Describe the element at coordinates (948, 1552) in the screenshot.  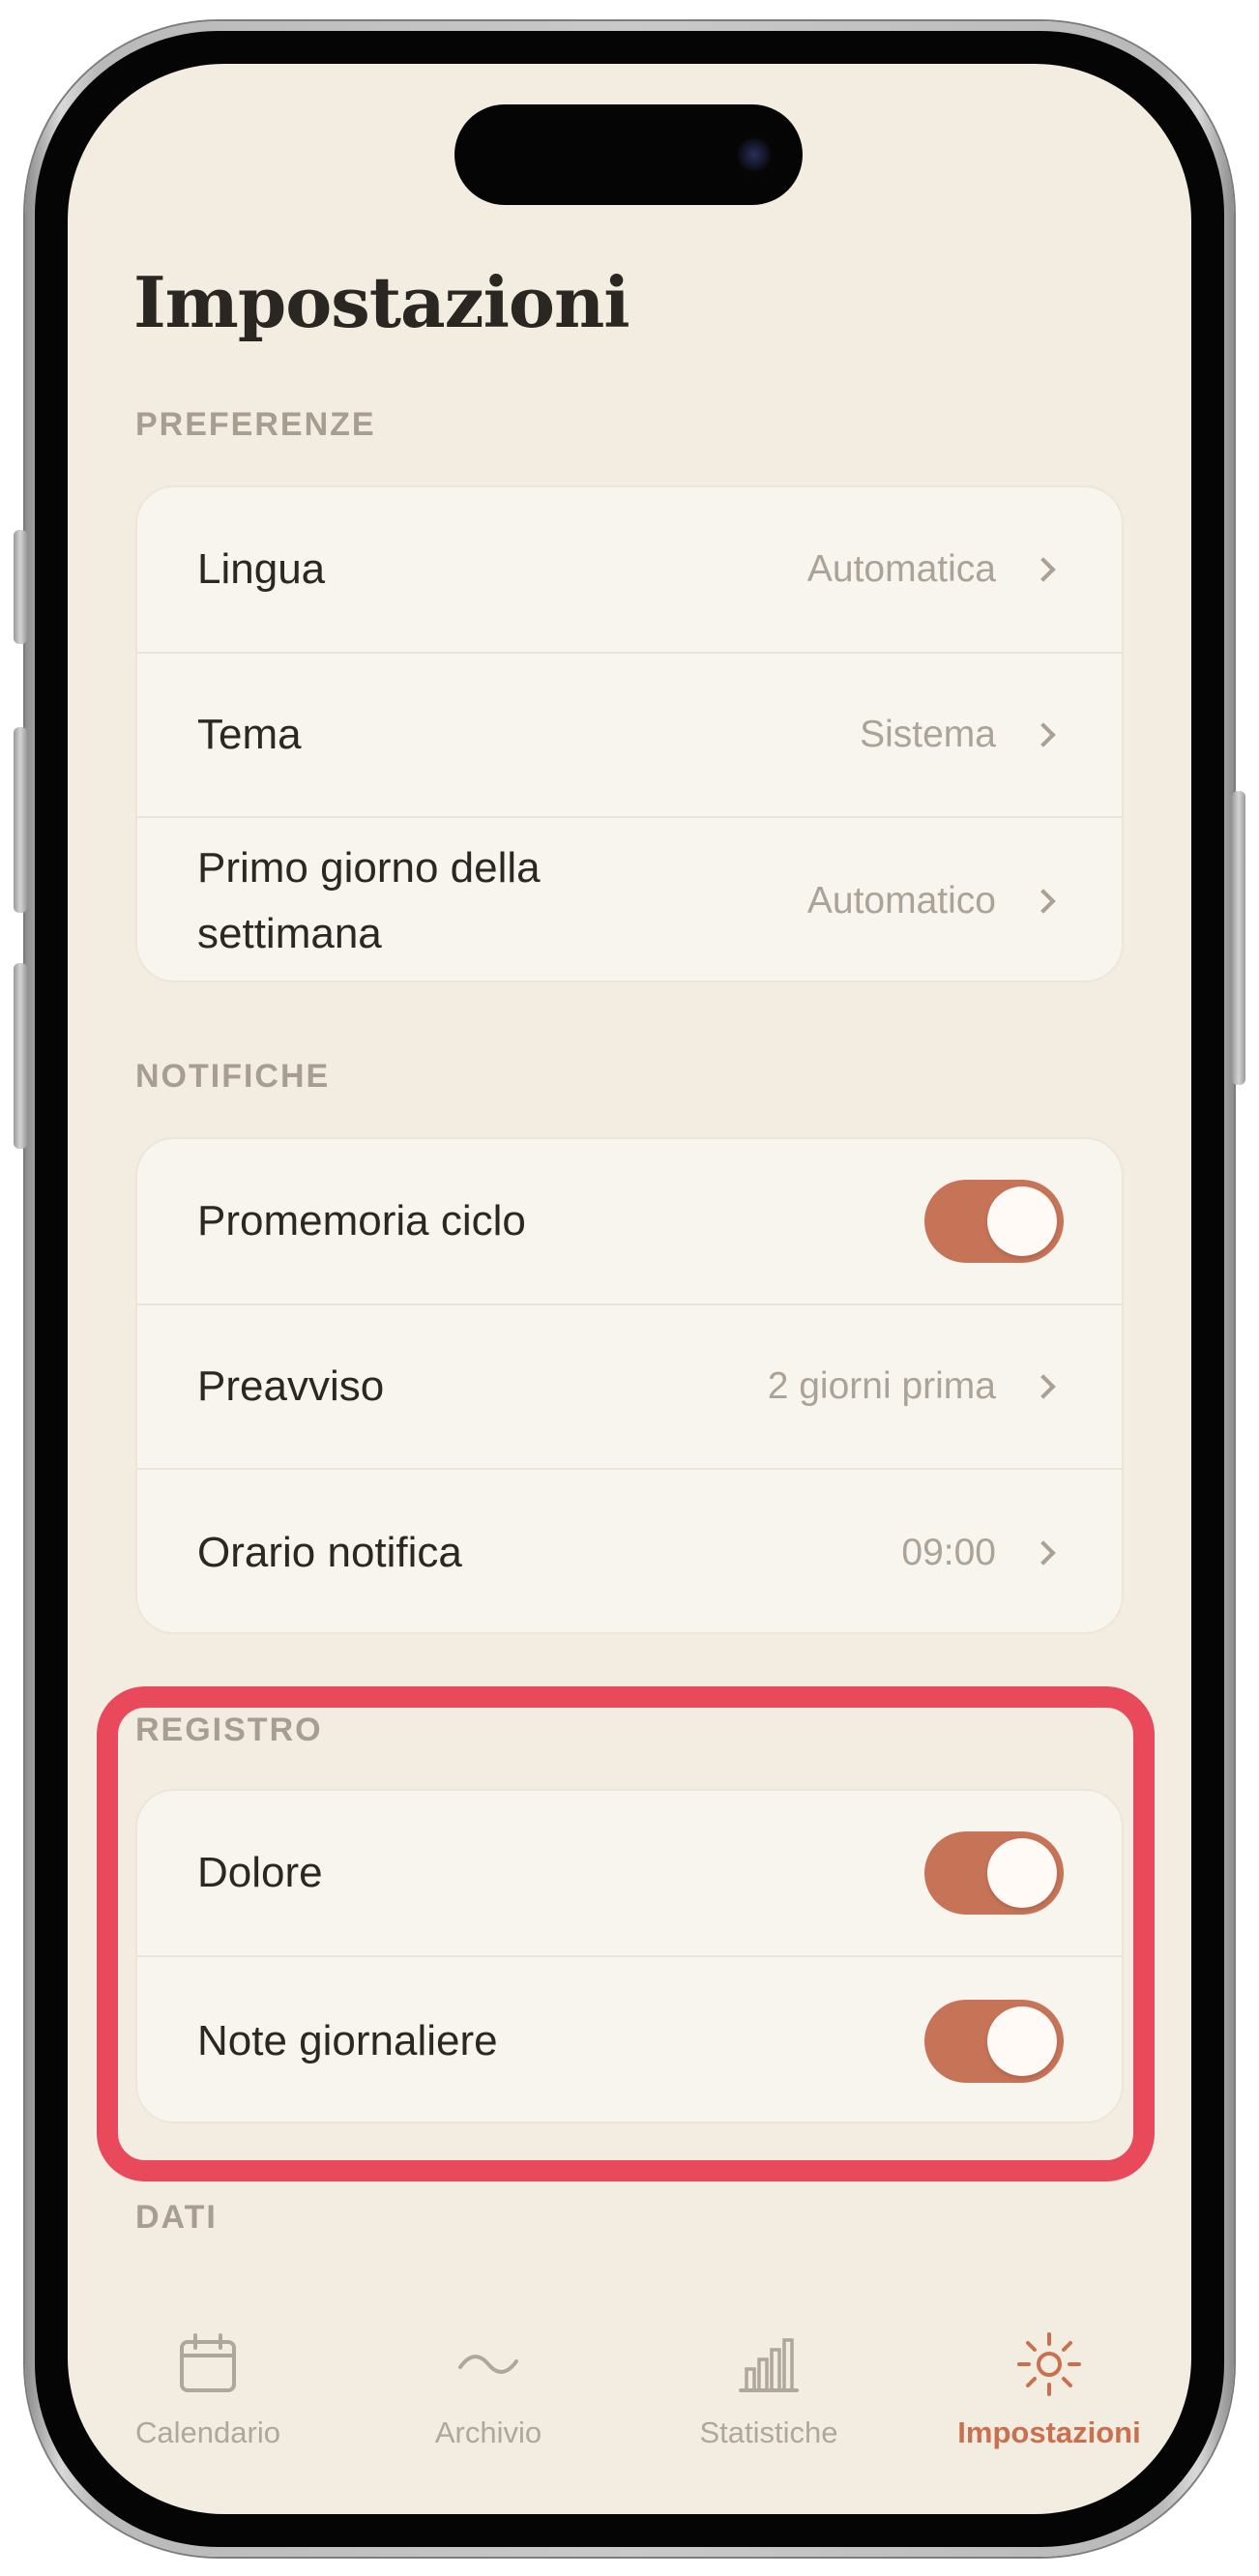
I see `row-value: 09:00` at that location.